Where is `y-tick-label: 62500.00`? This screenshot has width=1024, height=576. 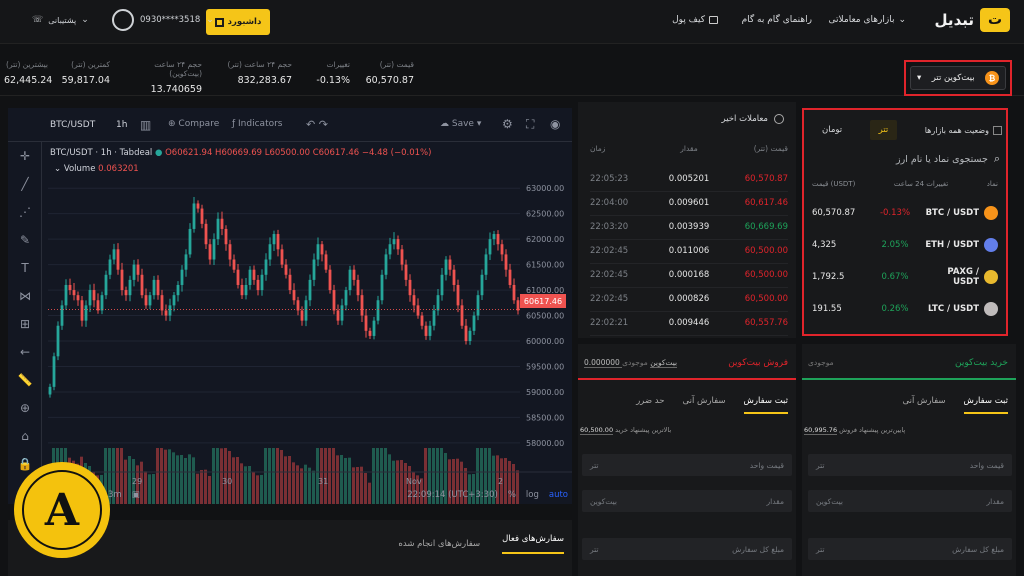 y-tick-label: 62500.00 is located at coordinates (545, 214).